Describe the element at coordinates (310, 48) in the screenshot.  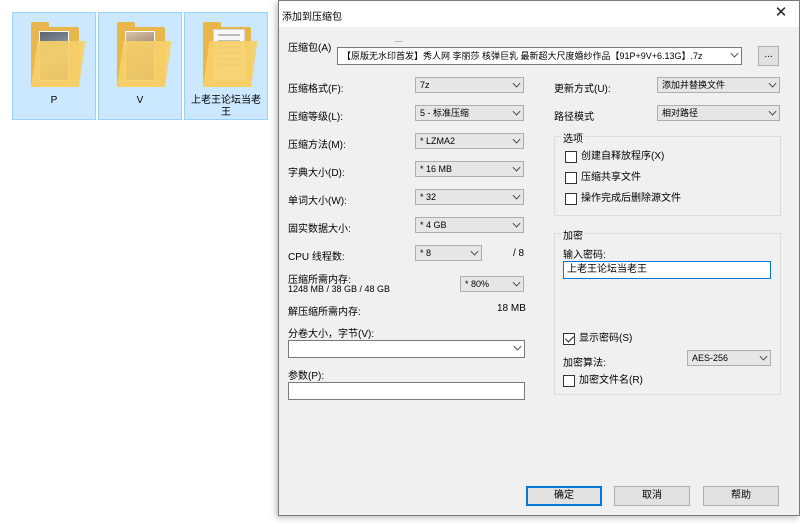
I see `archive-label: 压缩包(A)` at that location.